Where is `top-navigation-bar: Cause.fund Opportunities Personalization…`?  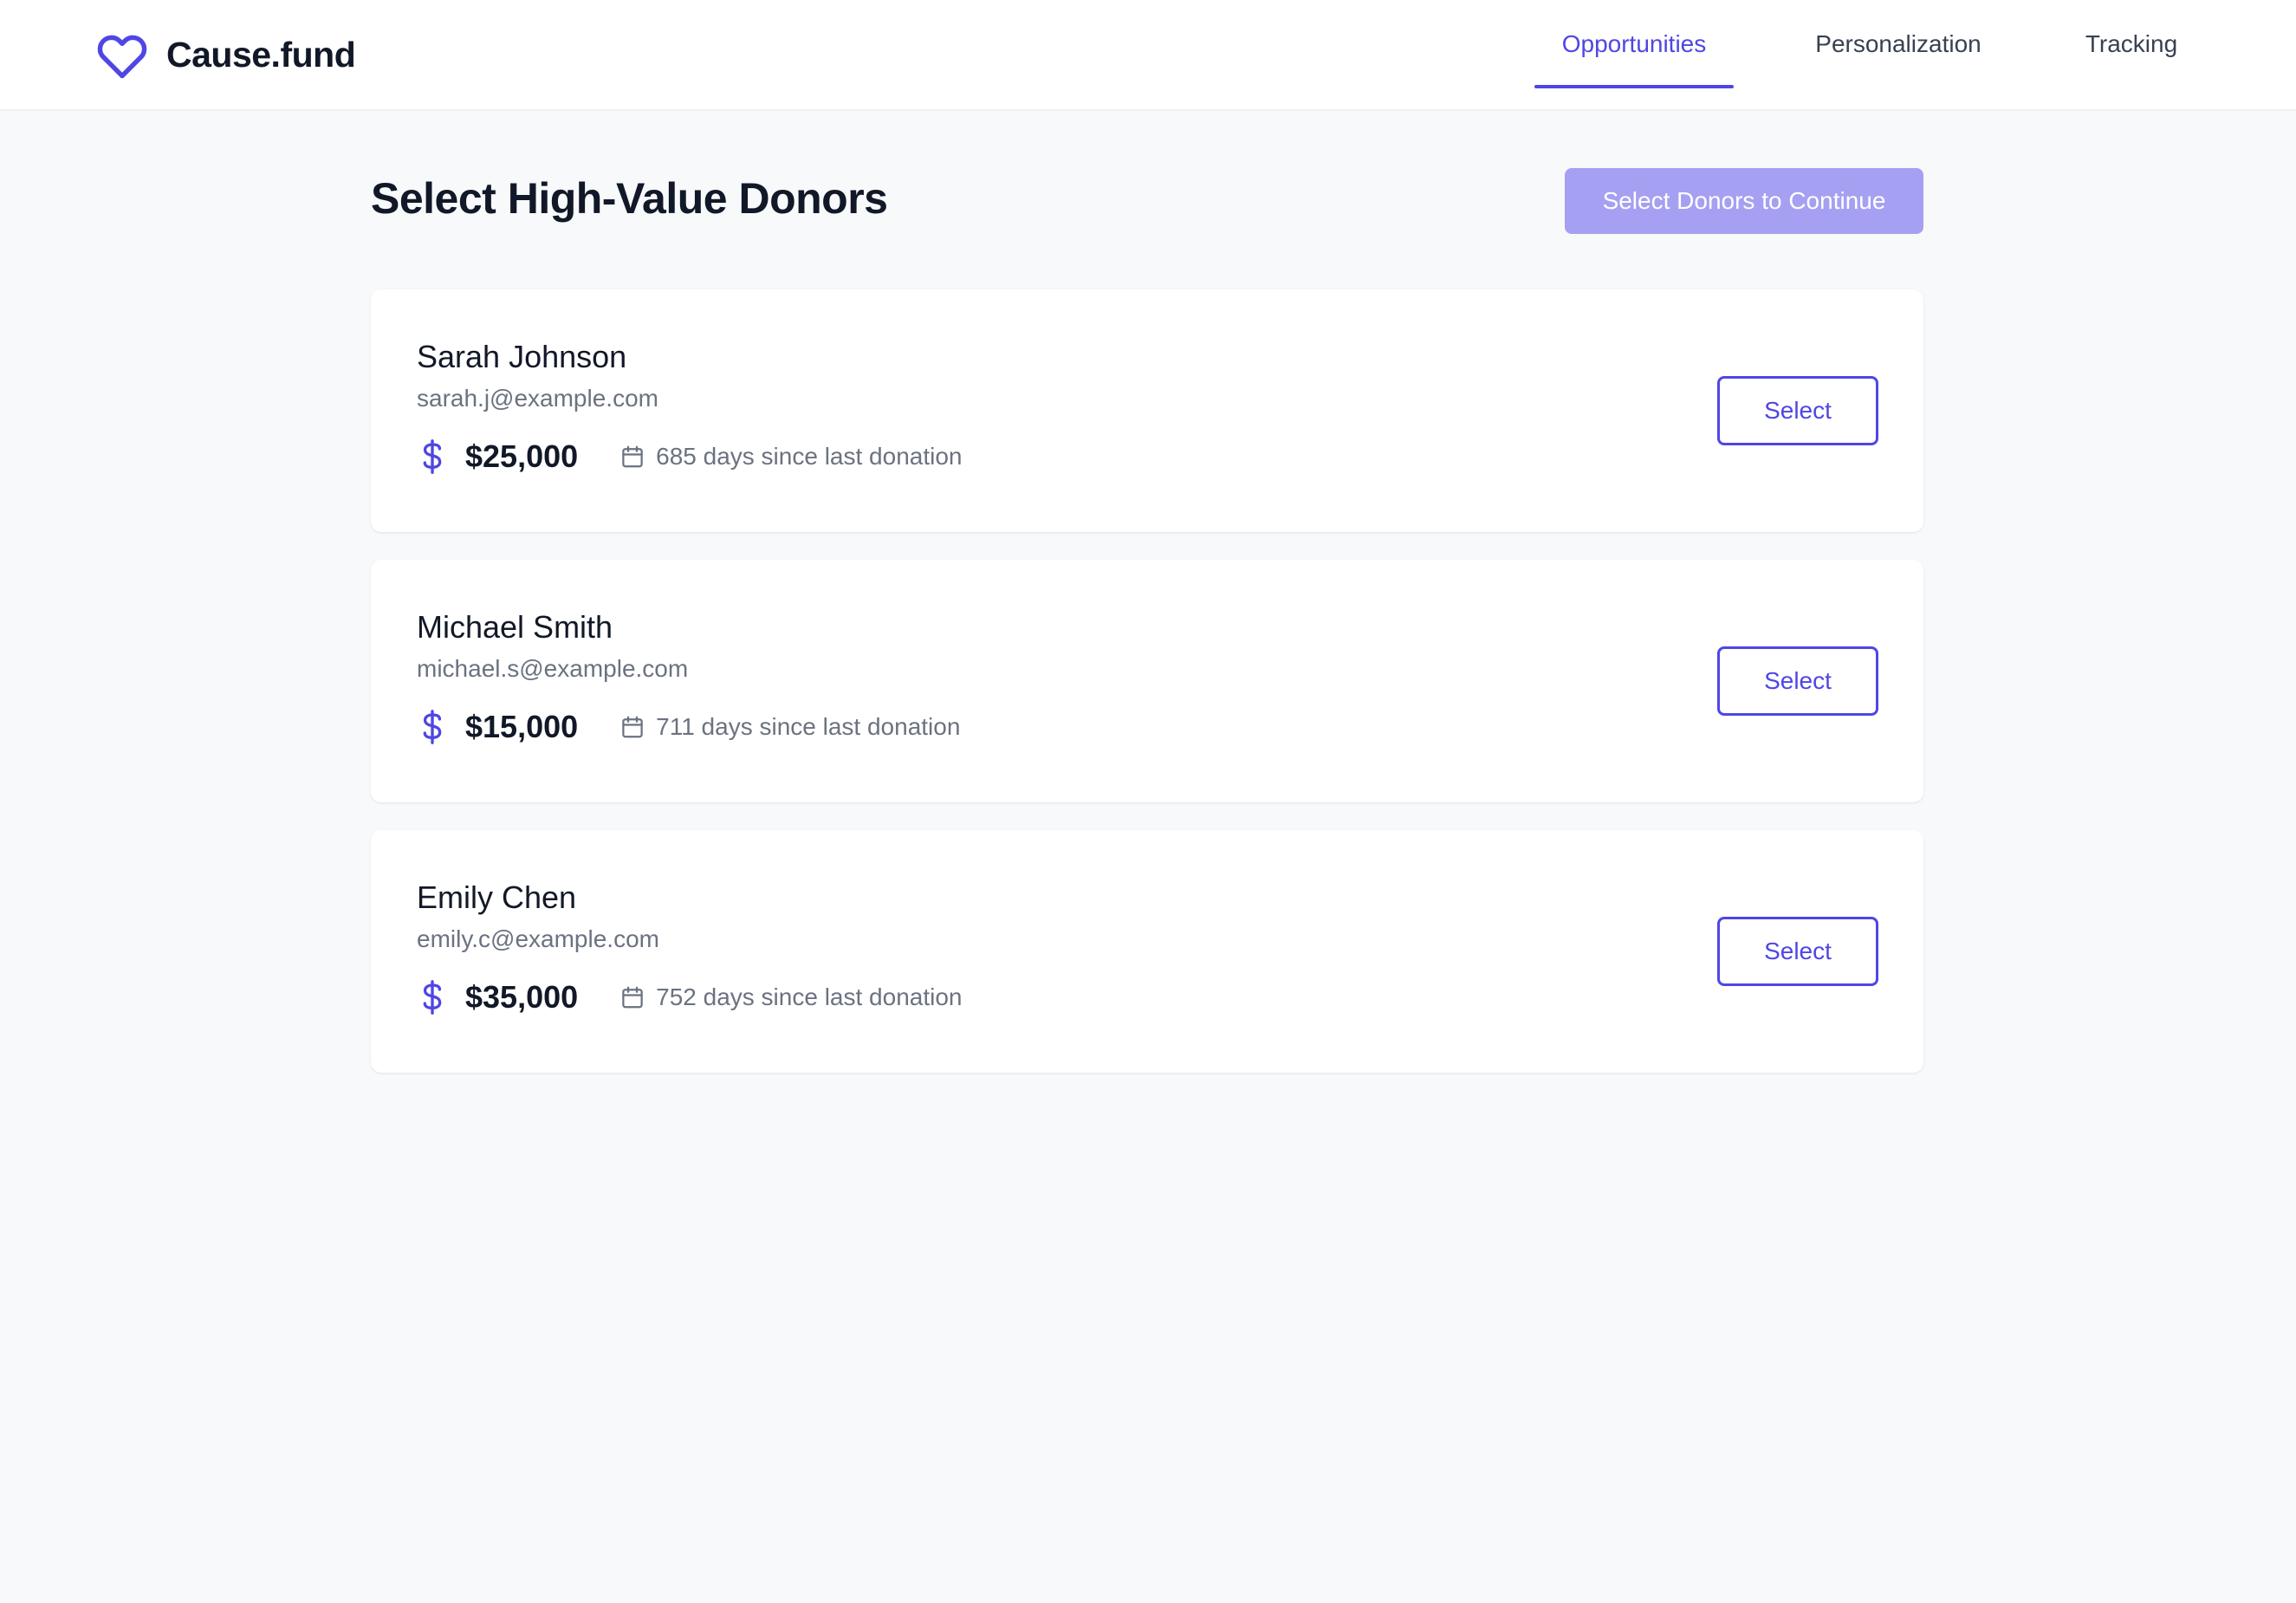
top-navigation-bar: Cause.fund Opportunities Personalization… is located at coordinates (1148, 56).